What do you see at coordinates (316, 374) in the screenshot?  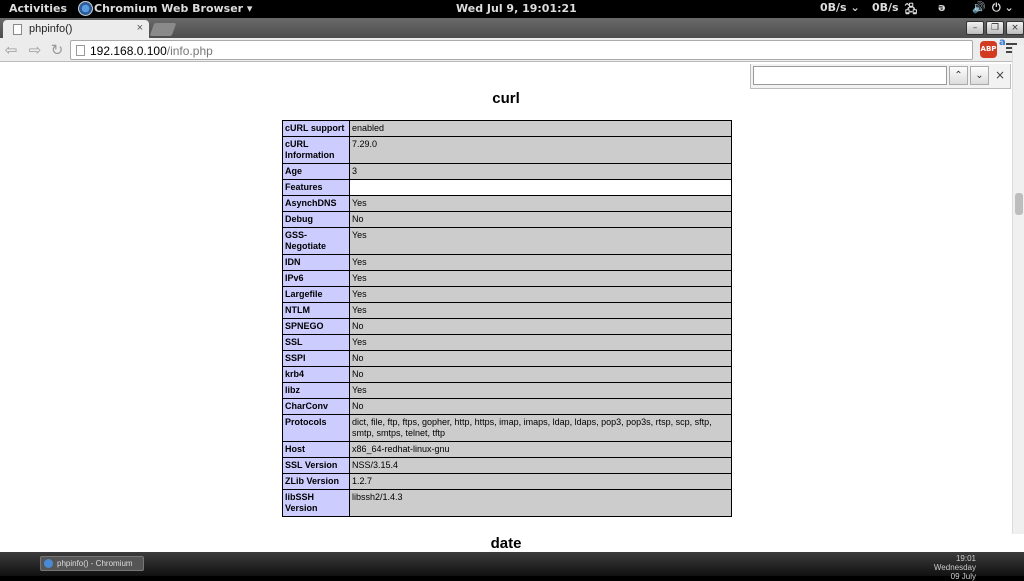 I see `row-key: krb4` at bounding box center [316, 374].